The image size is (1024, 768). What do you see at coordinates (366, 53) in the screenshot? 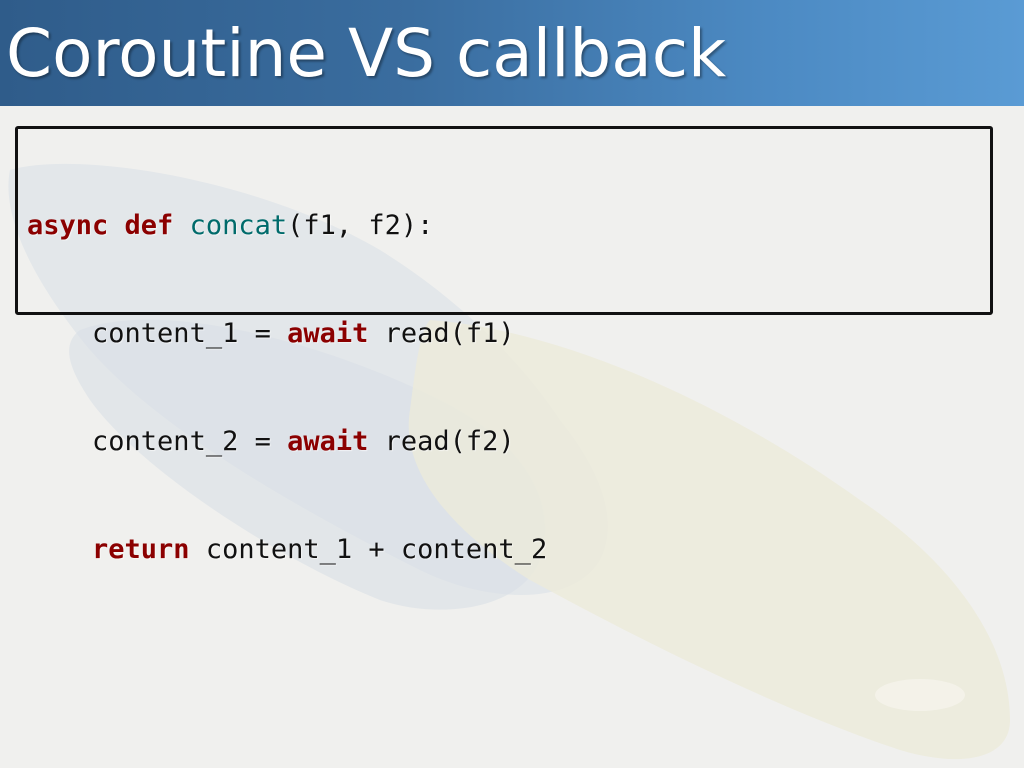
I see `slide-title: Coroutine VS callback` at bounding box center [366, 53].